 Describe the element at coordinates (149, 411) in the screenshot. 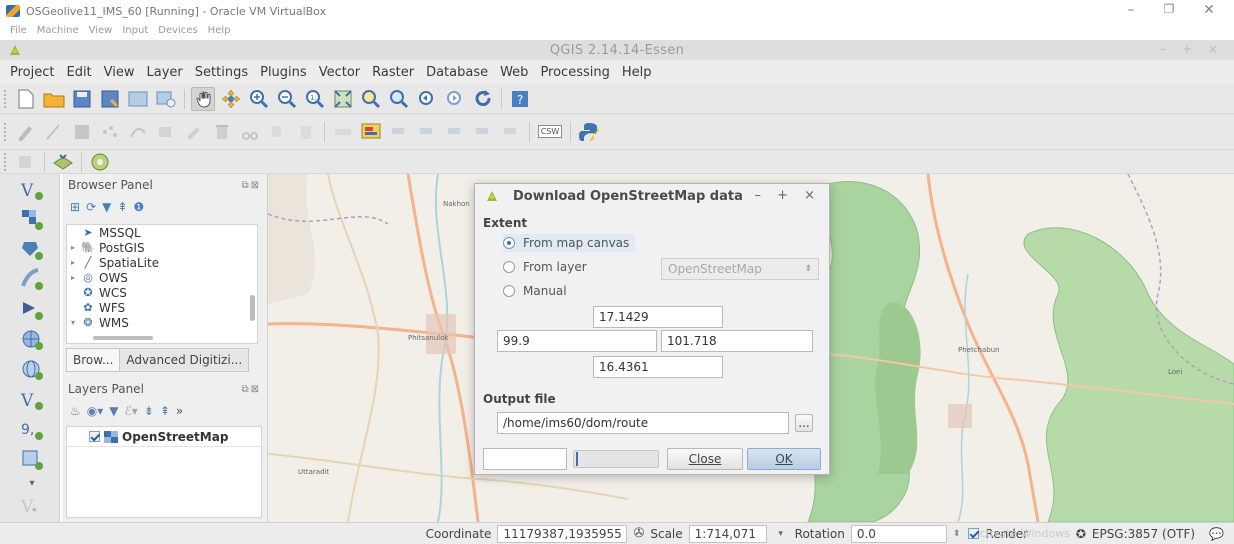

I see `expand-all-icon: ⇟` at that location.